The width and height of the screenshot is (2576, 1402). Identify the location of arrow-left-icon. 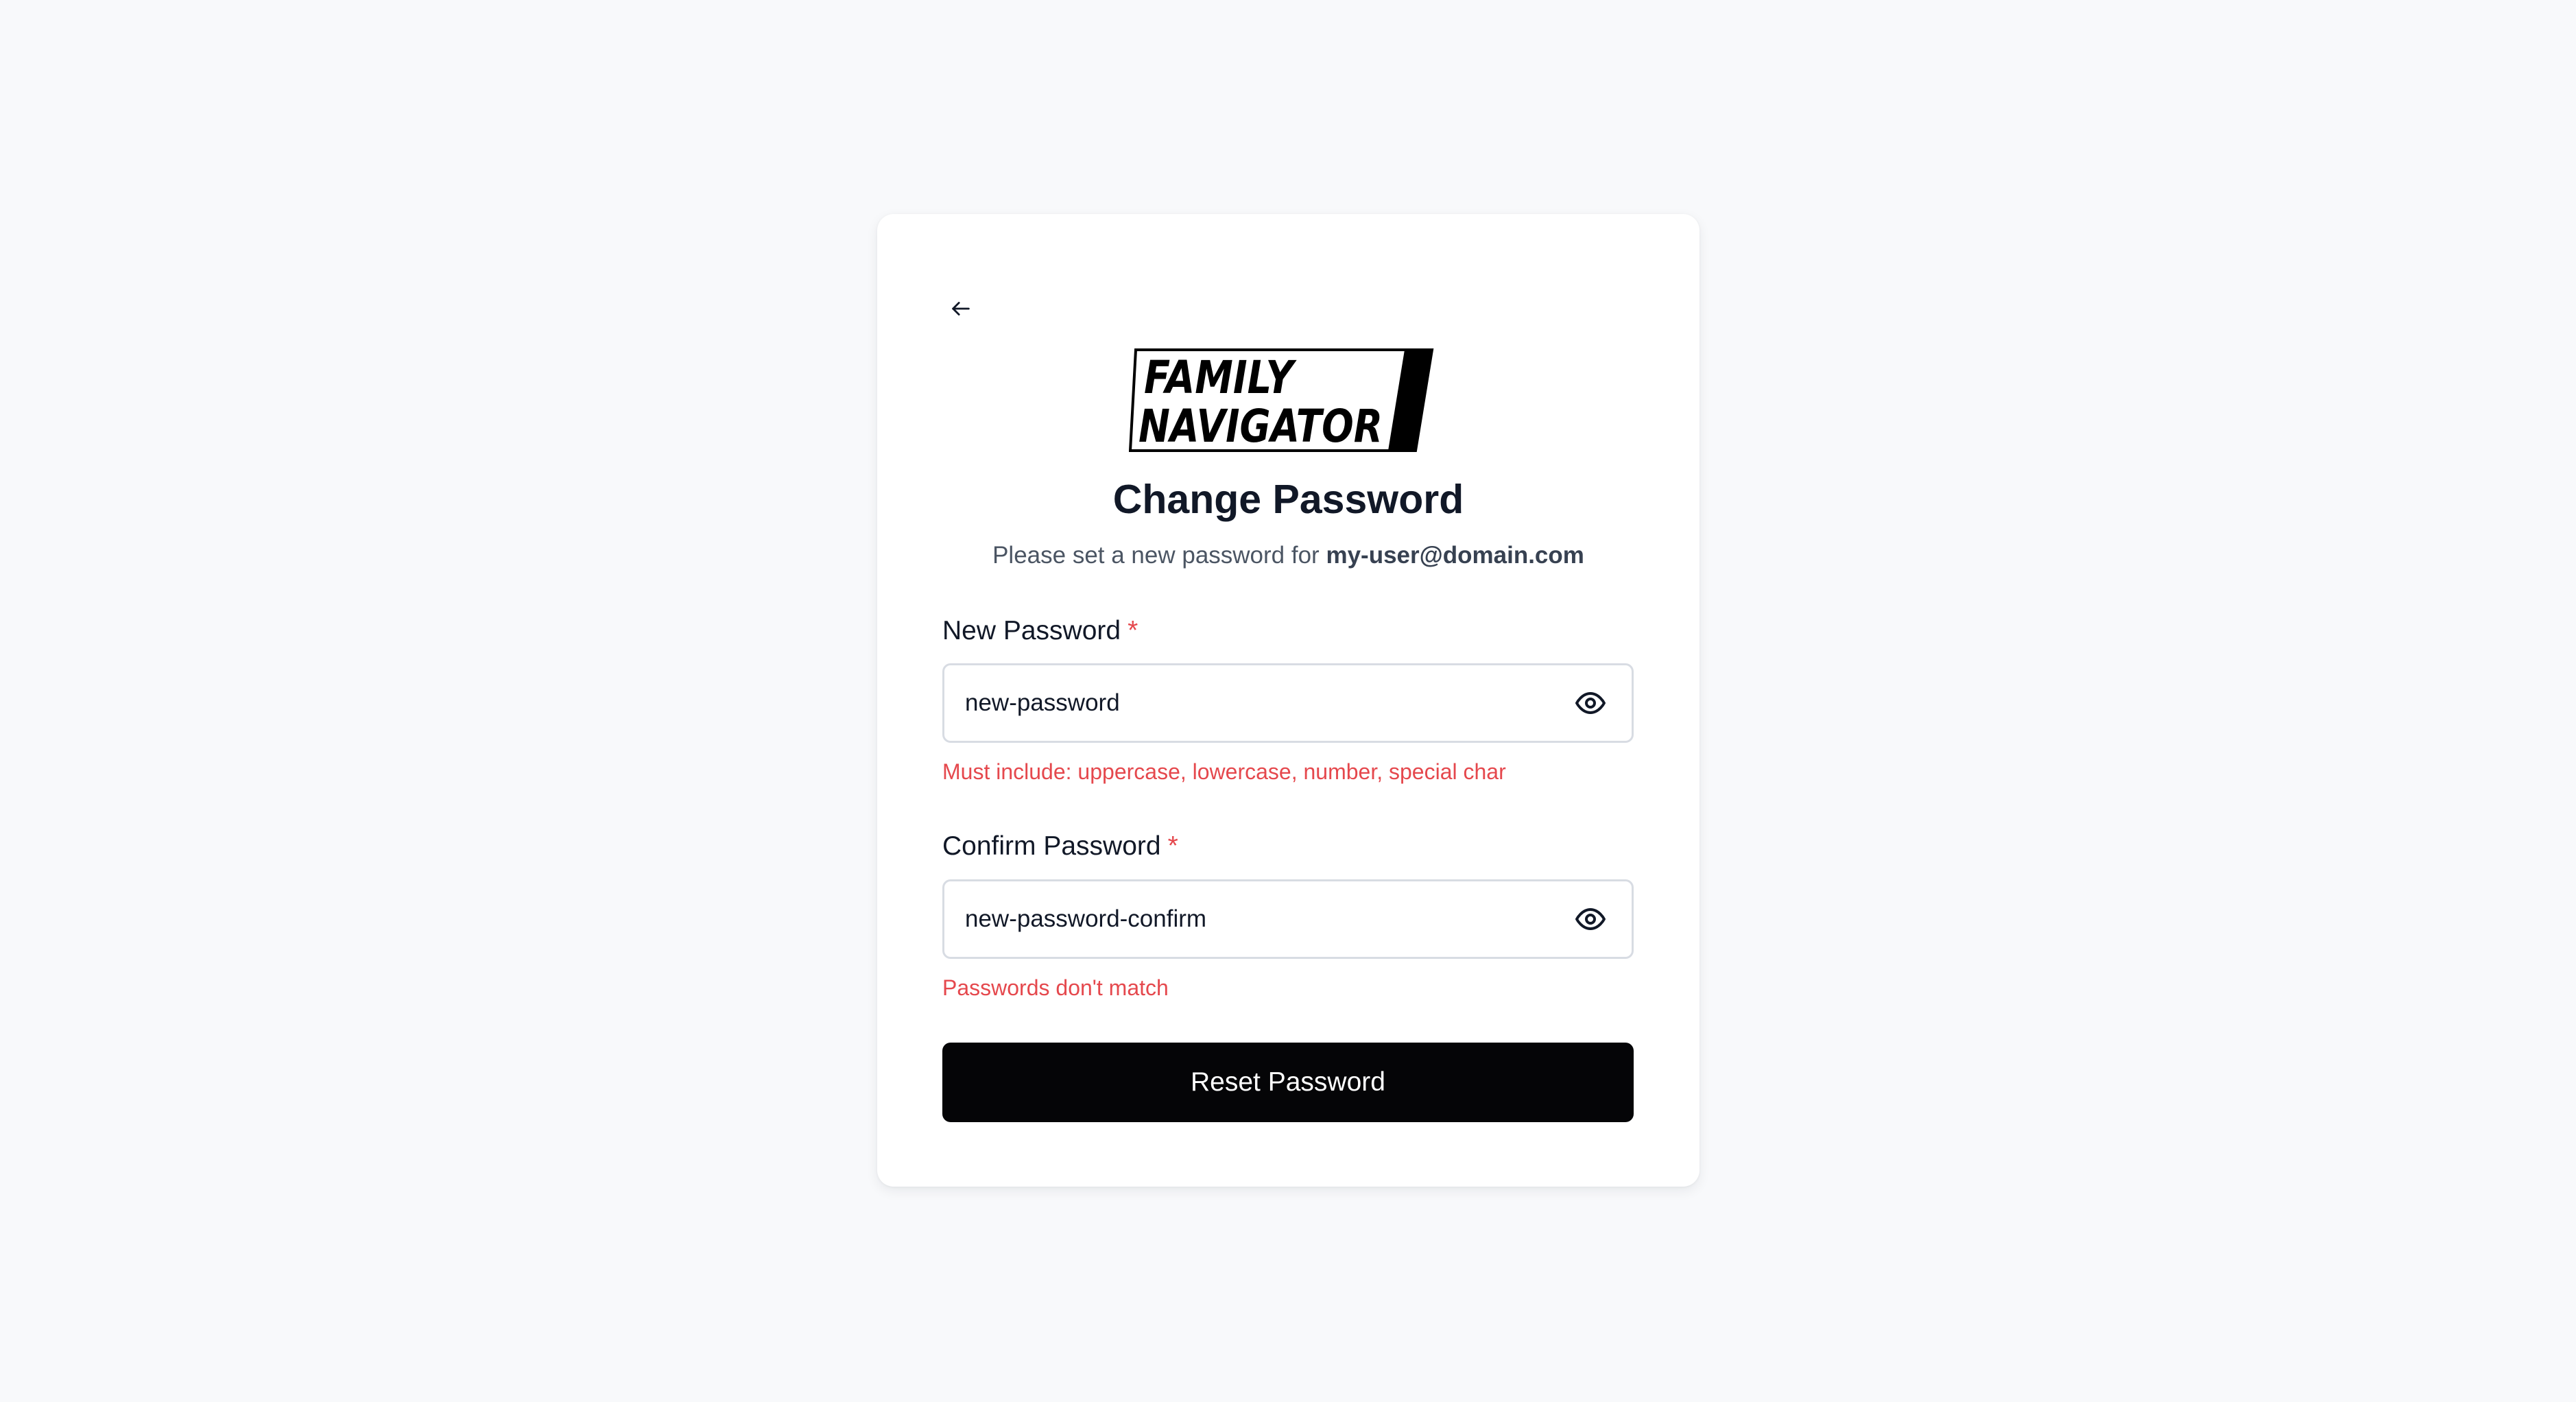
(961, 309).